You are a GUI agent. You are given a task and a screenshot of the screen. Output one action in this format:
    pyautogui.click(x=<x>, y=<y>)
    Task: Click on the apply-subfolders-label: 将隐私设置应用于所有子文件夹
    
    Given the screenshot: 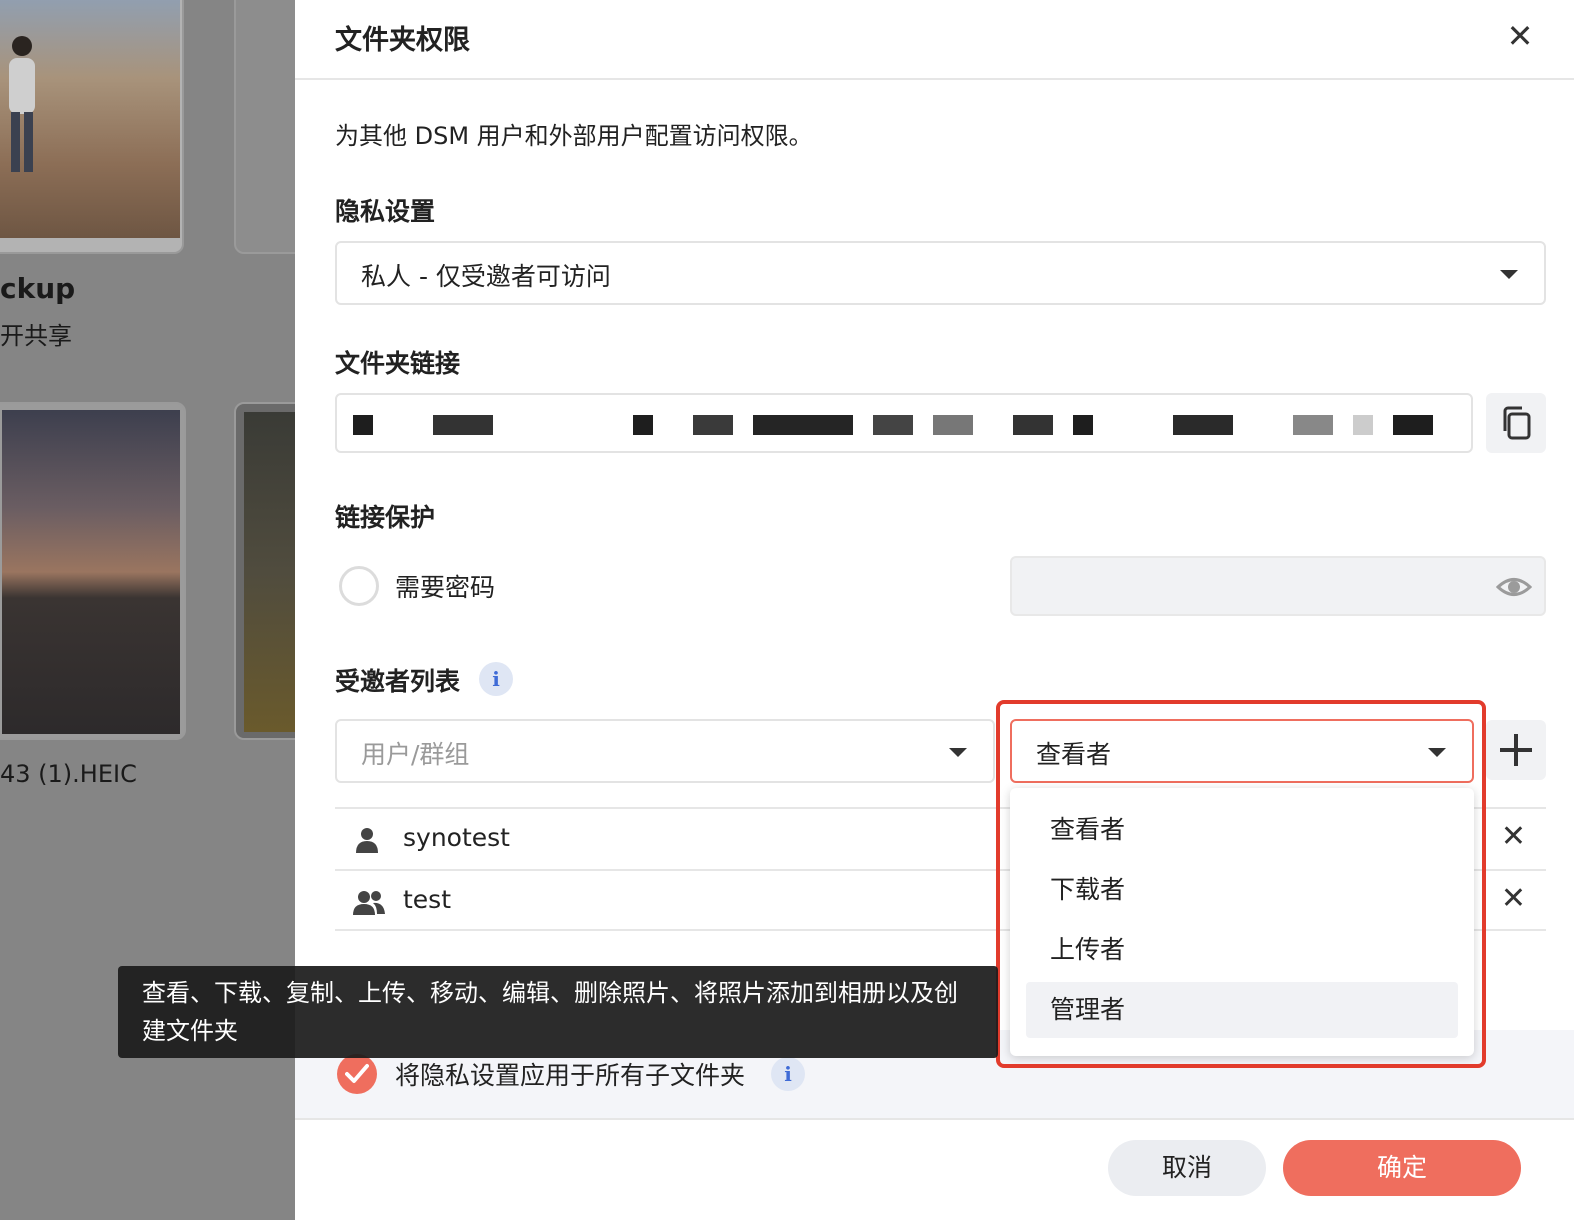 What is the action you would take?
    pyautogui.click(x=570, y=1075)
    